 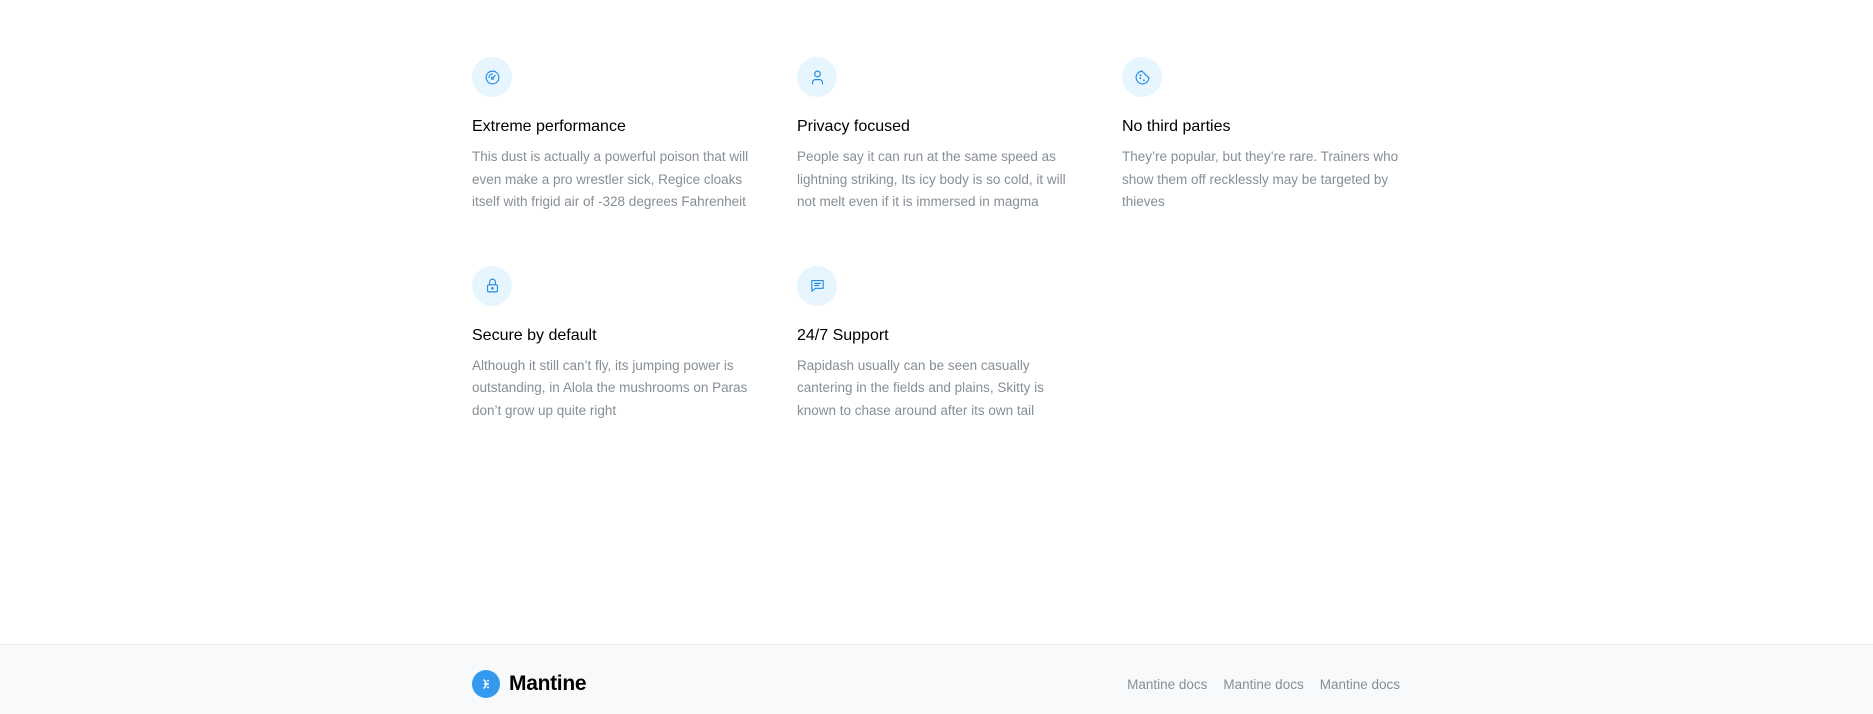 I want to click on footer-links: Mantine docs Mantine docs Mantine docs, so click(x=1263, y=684).